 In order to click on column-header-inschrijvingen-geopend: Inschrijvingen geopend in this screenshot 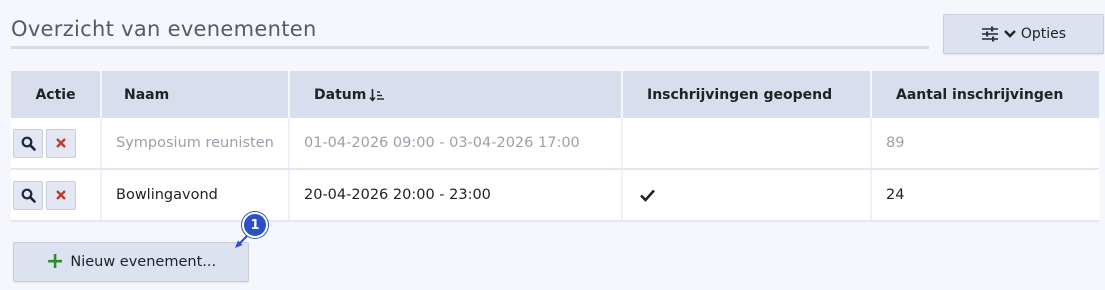, I will do `click(747, 94)`.